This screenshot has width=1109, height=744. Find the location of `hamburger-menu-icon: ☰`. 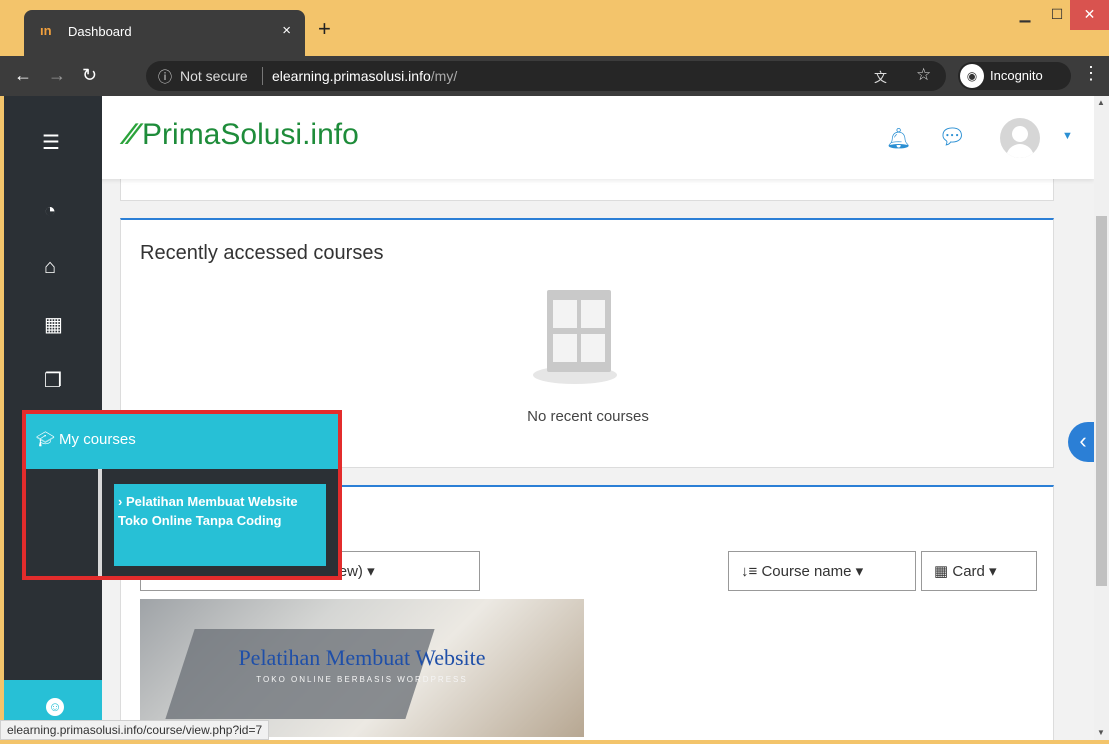

hamburger-menu-icon: ☰ is located at coordinates (51, 142).